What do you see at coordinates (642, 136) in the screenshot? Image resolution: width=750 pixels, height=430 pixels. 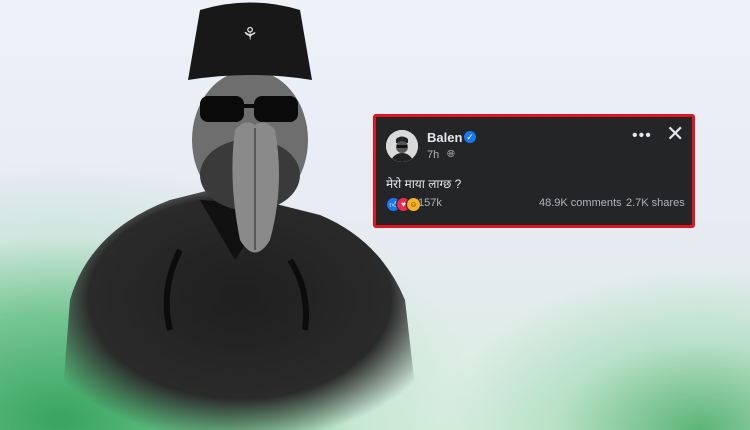 I see `more-options-icon: •••` at bounding box center [642, 136].